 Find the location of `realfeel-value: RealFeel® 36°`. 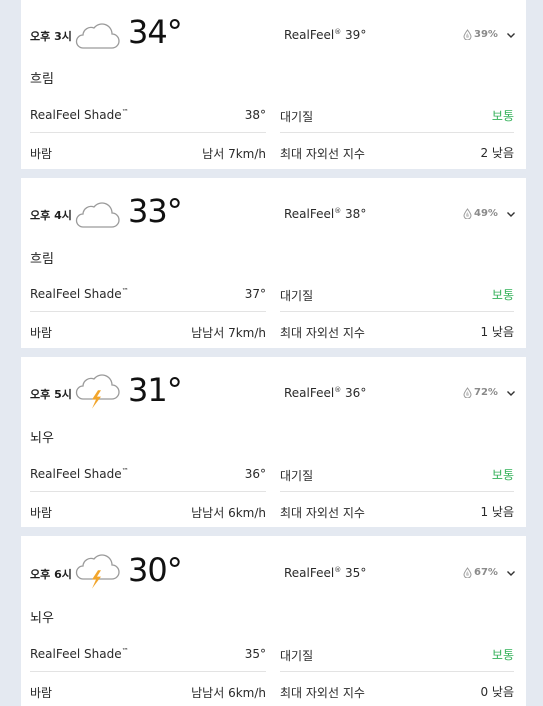

realfeel-value: RealFeel® 36° is located at coordinates (325, 393).